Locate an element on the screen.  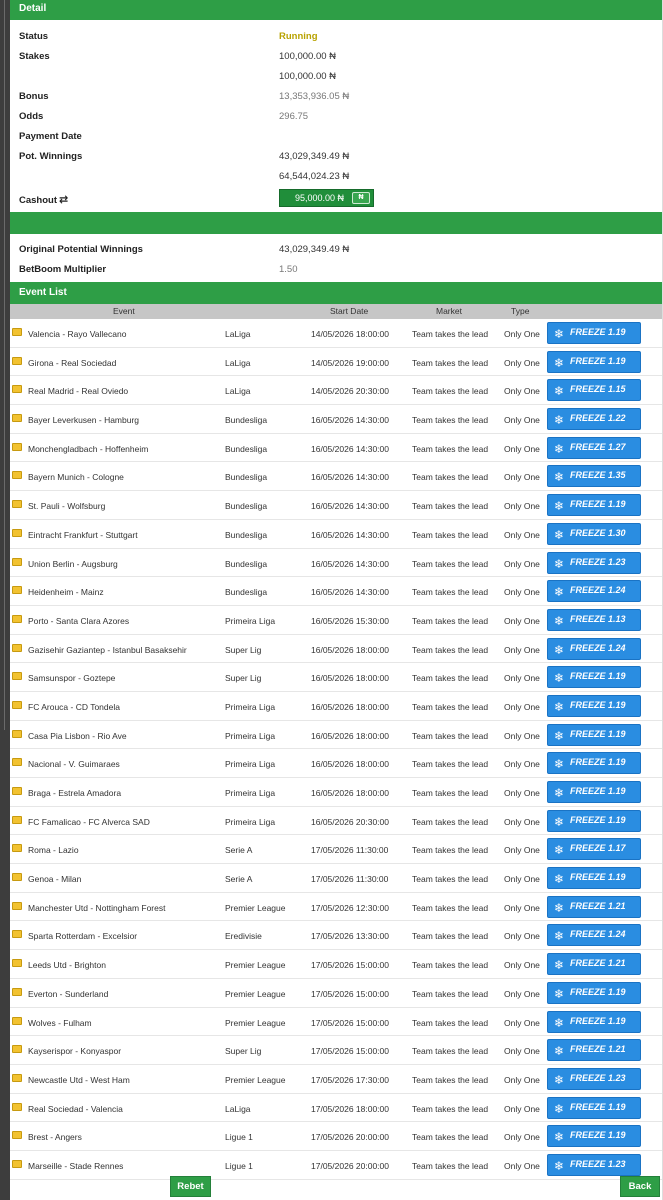
freeze-button: ❄ FREEZE 1.30 is located at coordinates (594, 533).